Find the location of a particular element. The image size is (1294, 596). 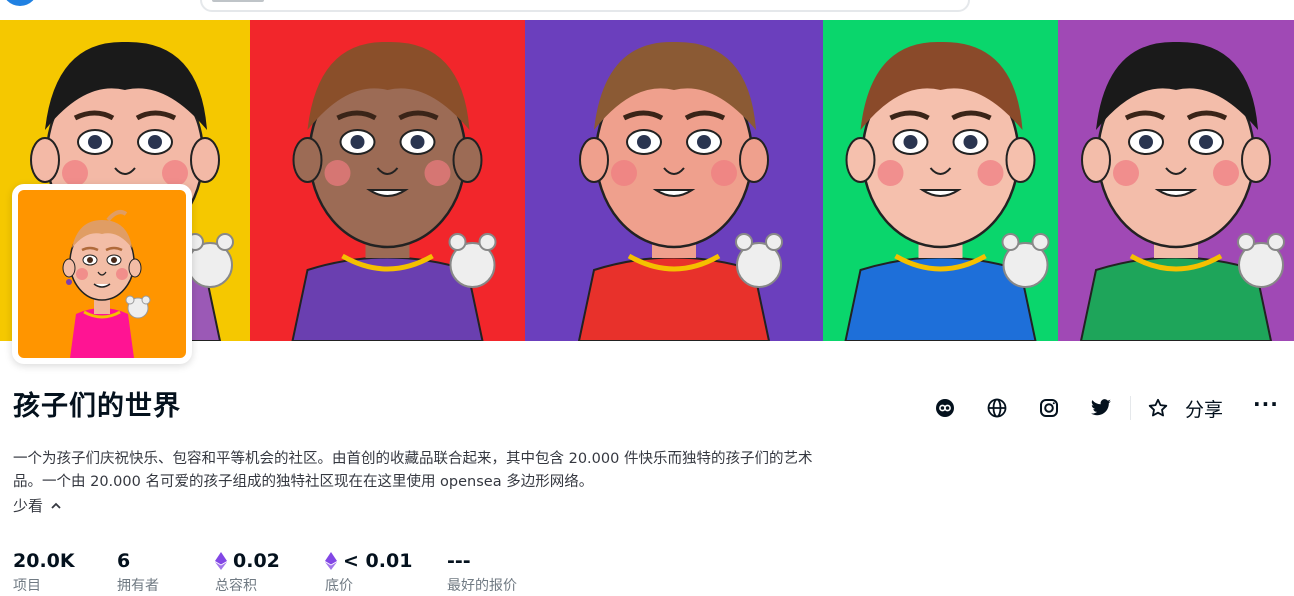

stat-owners: 6 拥有者 is located at coordinates (166, 572).